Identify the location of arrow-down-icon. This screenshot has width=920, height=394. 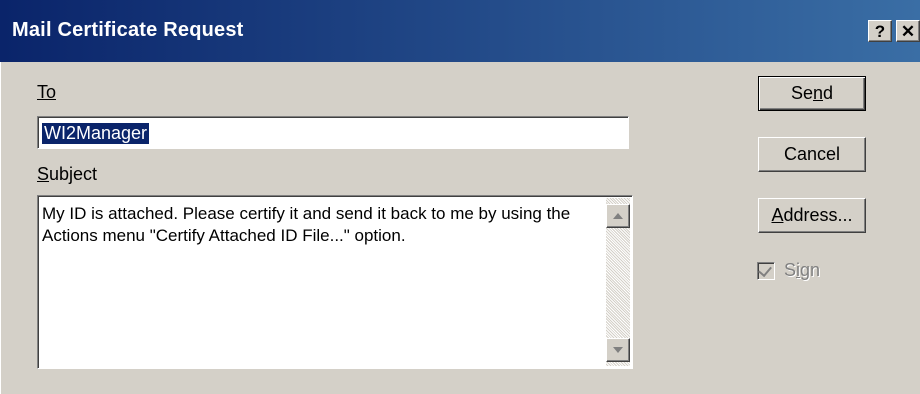
(618, 350).